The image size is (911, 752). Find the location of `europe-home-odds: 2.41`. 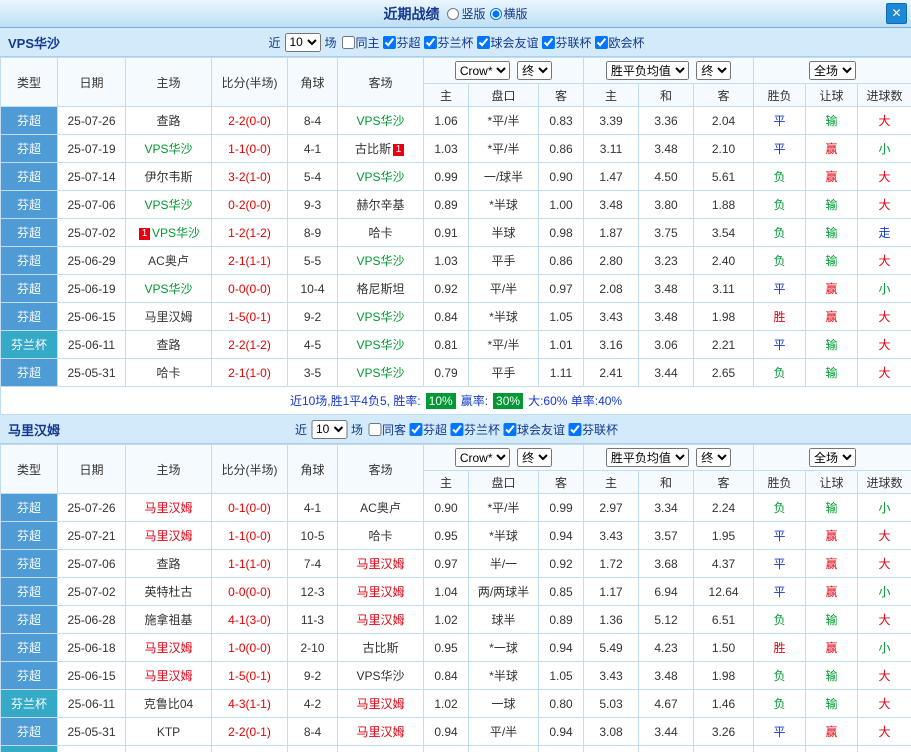

europe-home-odds: 2.41 is located at coordinates (611, 372).